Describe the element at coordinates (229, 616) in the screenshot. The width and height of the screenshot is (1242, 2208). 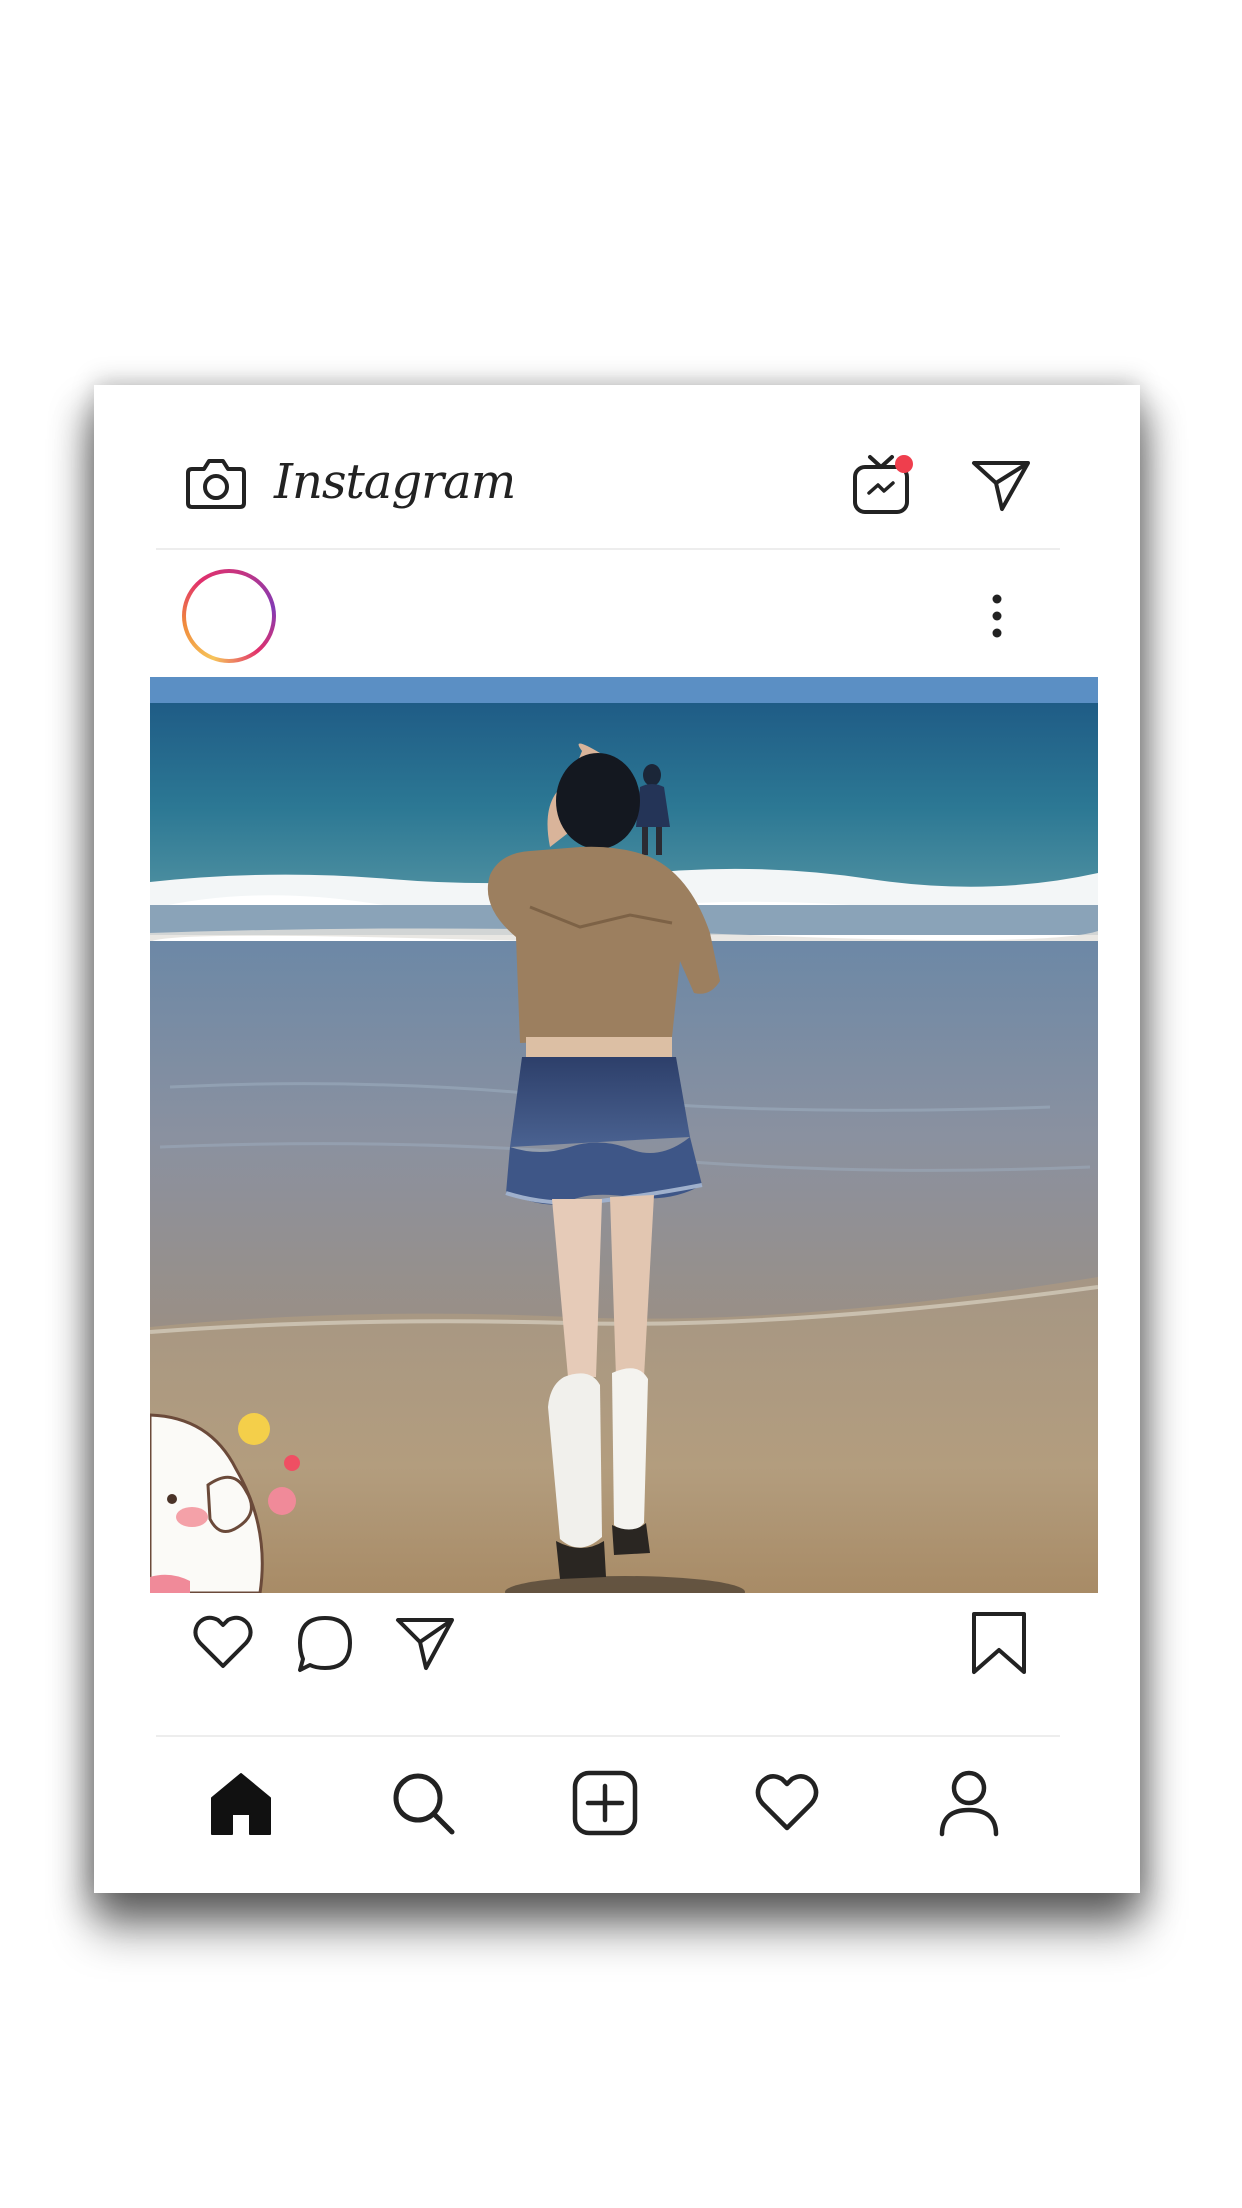
I see `avatar` at that location.